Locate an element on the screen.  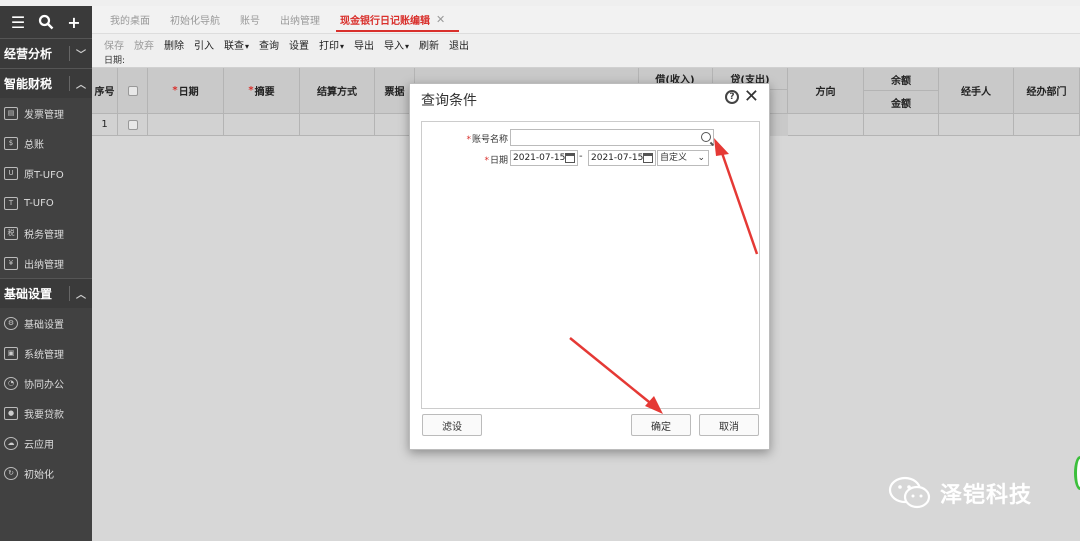
watermark-name: 泽铠科技 is located at coordinates (986, 495).